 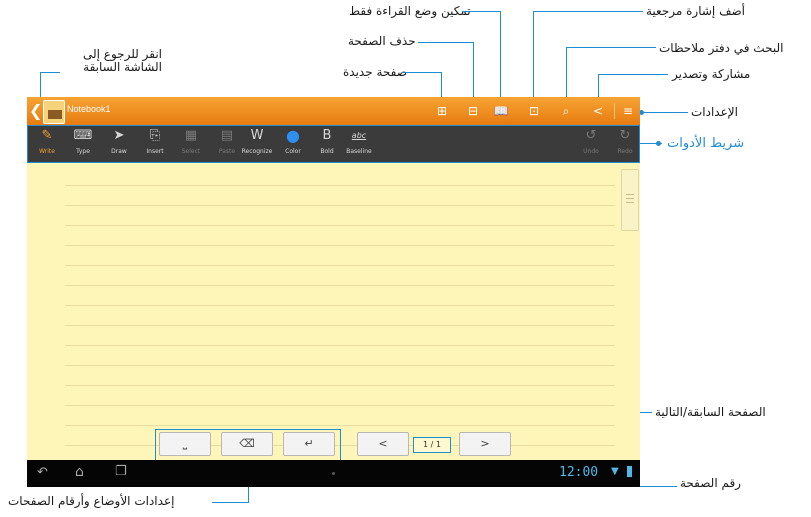 I want to click on annotation-delete-page: حذف الصفحة, so click(x=382, y=41).